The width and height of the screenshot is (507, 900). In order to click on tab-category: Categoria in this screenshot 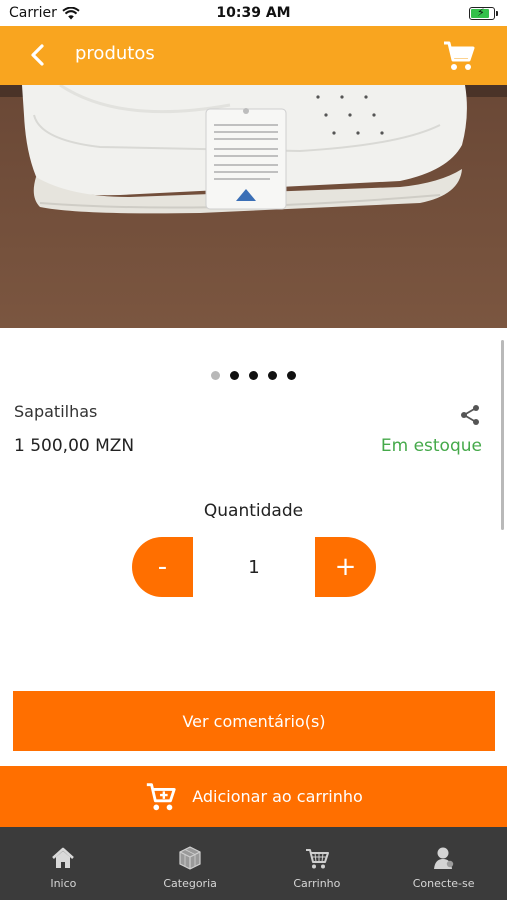, I will do `click(190, 863)`.